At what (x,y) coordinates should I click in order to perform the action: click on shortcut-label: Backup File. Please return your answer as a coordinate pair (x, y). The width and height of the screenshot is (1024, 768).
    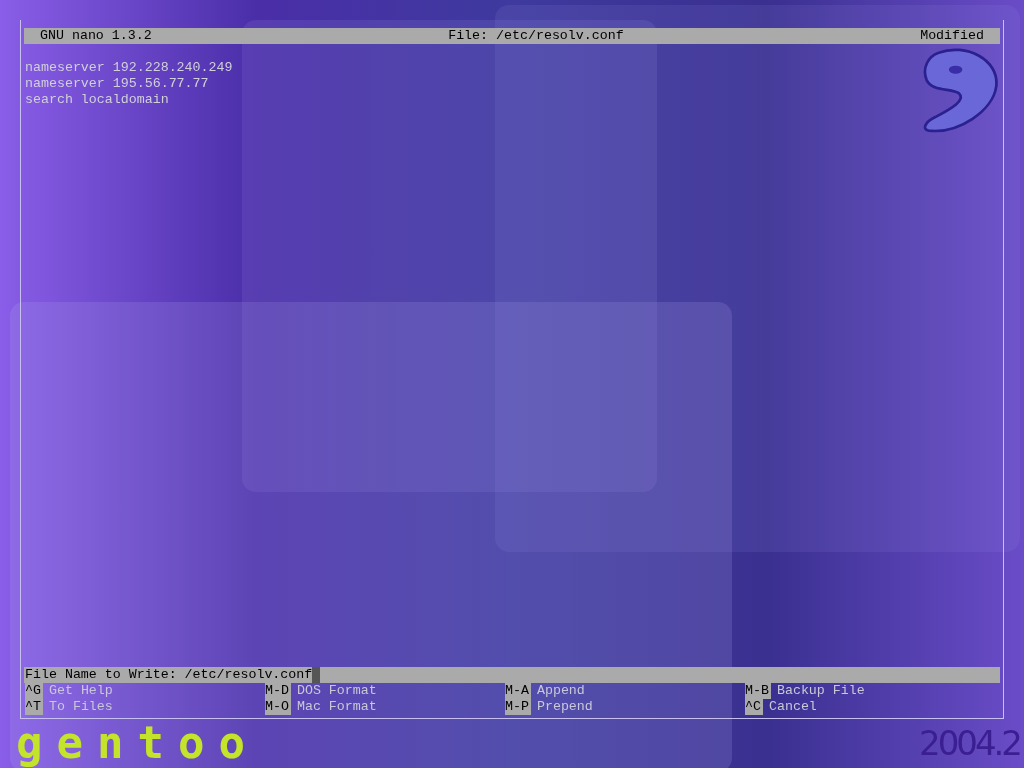
    Looking at the image, I should click on (820, 691).